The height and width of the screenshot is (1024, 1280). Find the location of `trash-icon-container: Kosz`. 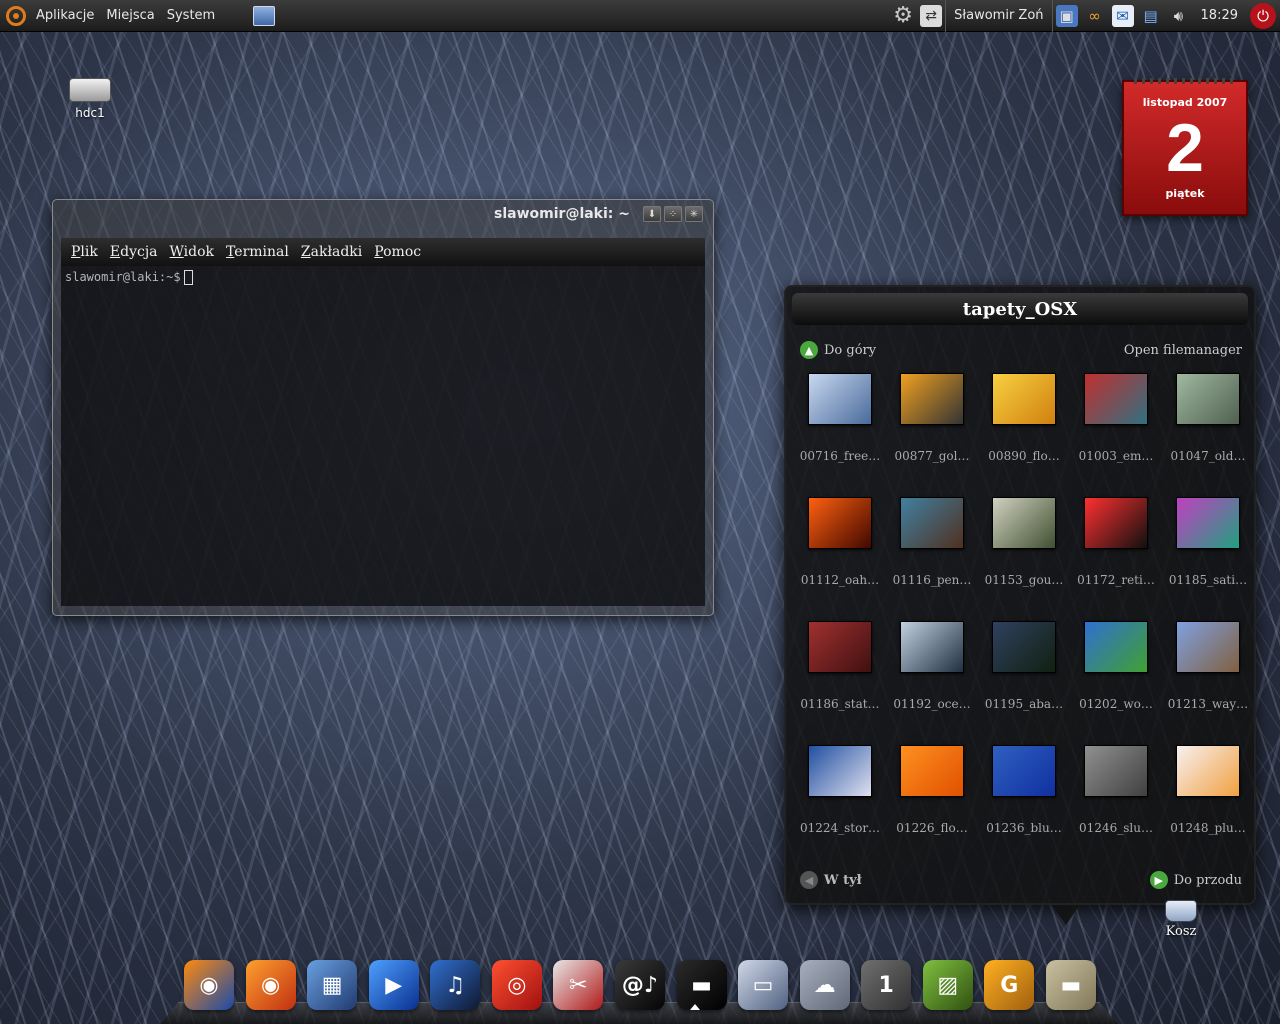

trash-icon-container: Kosz is located at coordinates (1181, 919).